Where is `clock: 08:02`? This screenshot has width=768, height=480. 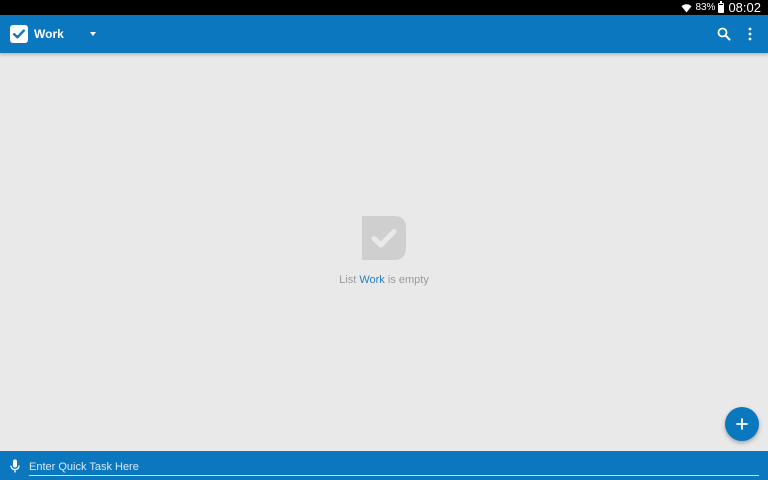 clock: 08:02 is located at coordinates (744, 7).